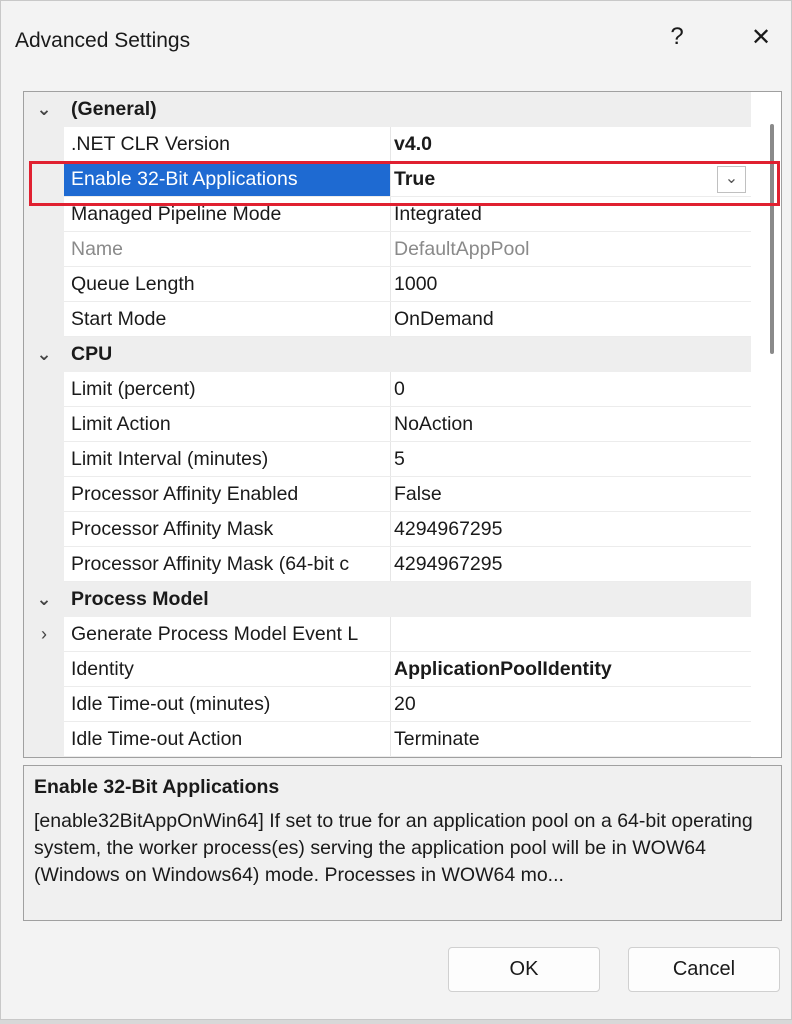 This screenshot has height=1024, width=792. Describe the element at coordinates (677, 37) in the screenshot. I see `help-button: ?` at that location.